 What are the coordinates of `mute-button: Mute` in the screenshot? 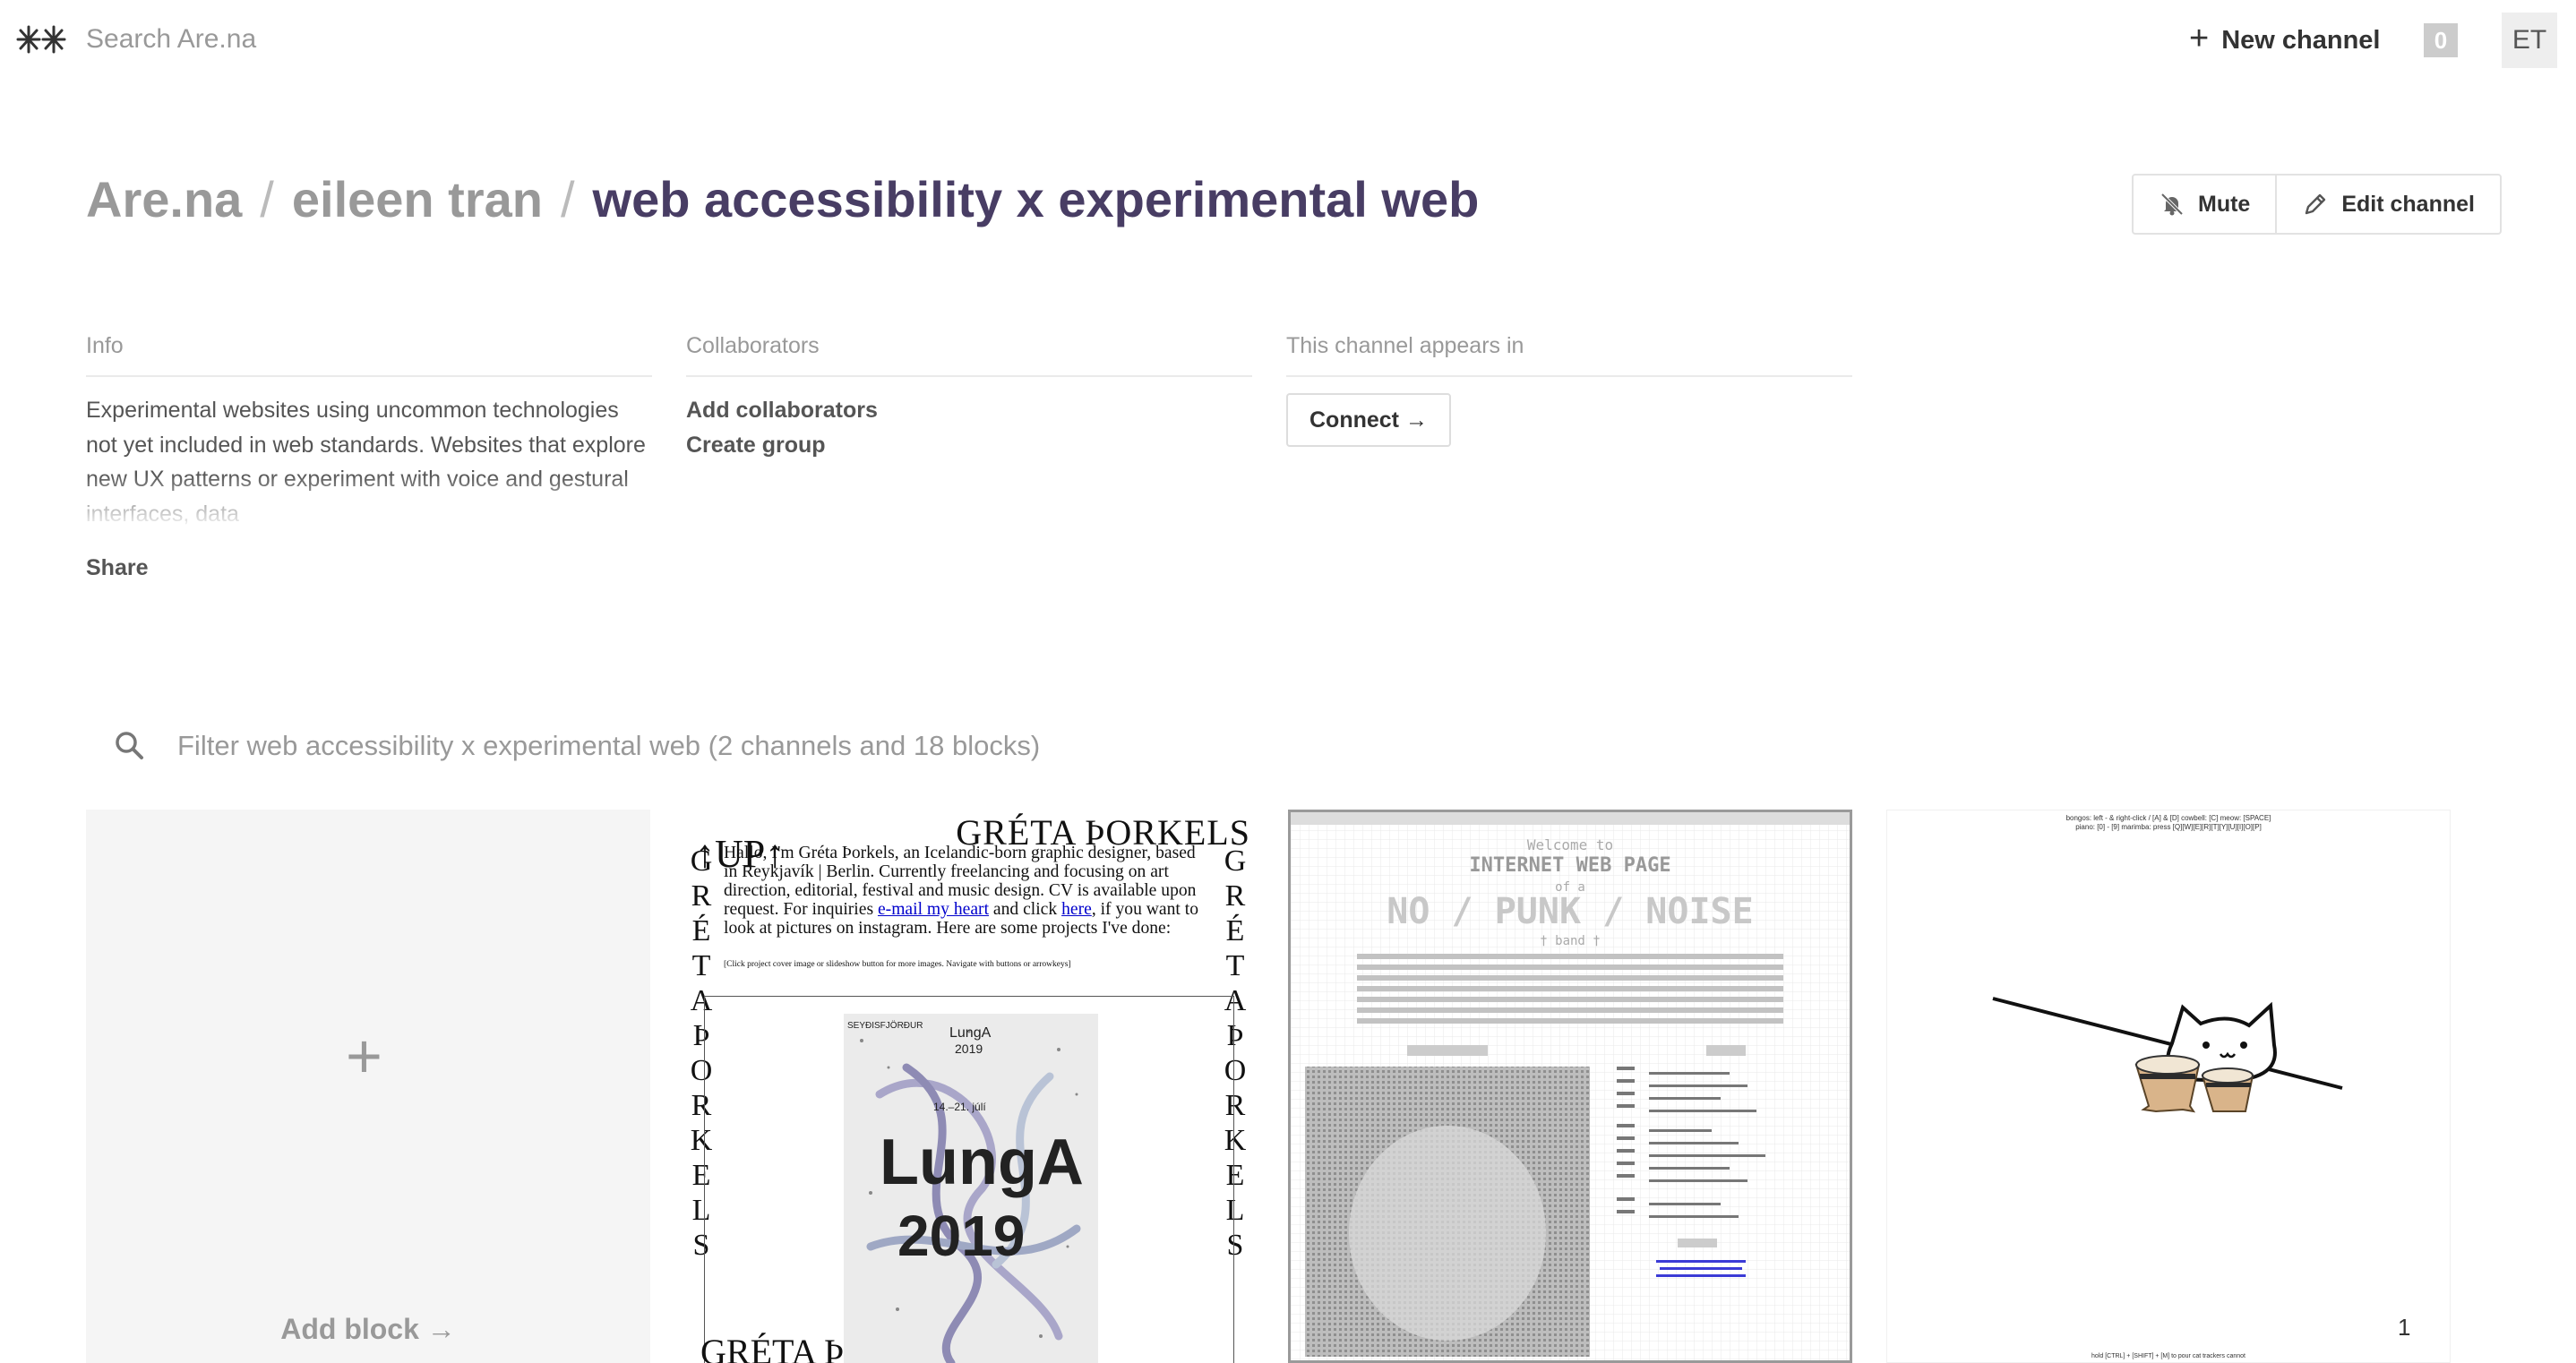 It's located at (2204, 204).